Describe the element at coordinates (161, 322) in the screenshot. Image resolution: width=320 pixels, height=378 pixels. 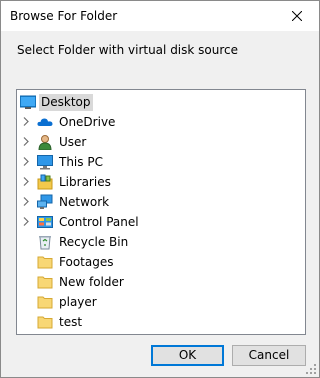
I see `tree-item-test: test` at that location.